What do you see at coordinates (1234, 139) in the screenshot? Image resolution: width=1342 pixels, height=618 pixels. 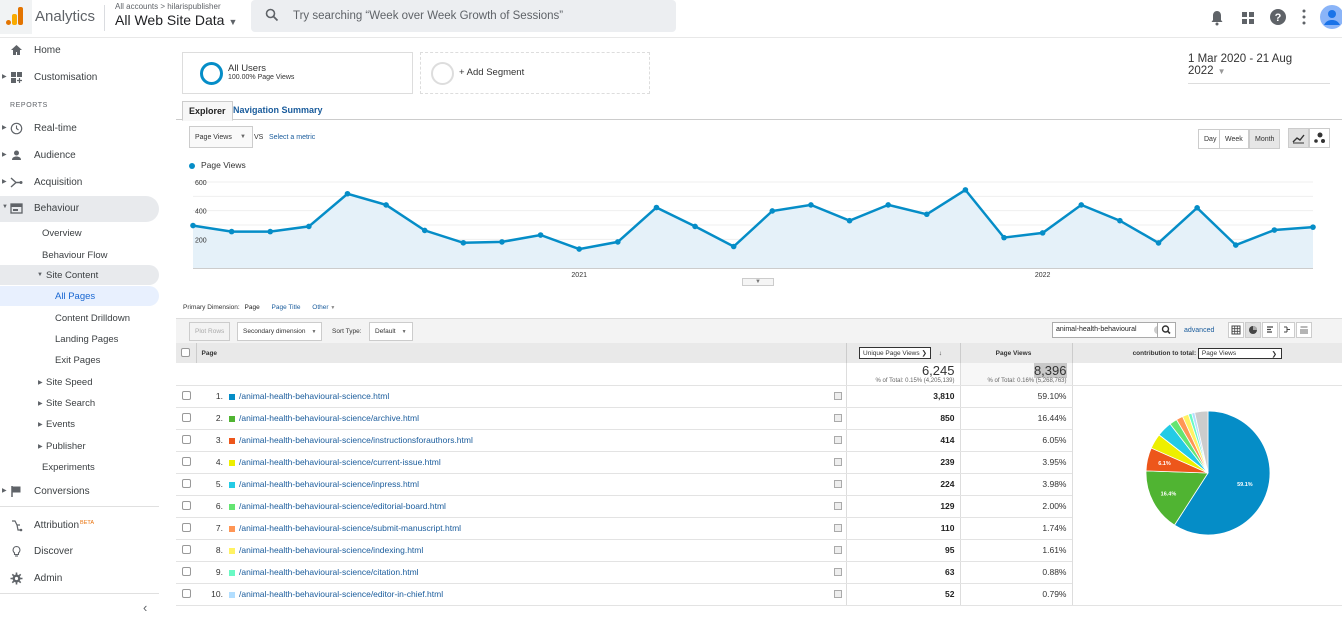 I see `granularity-week-button: Week` at bounding box center [1234, 139].